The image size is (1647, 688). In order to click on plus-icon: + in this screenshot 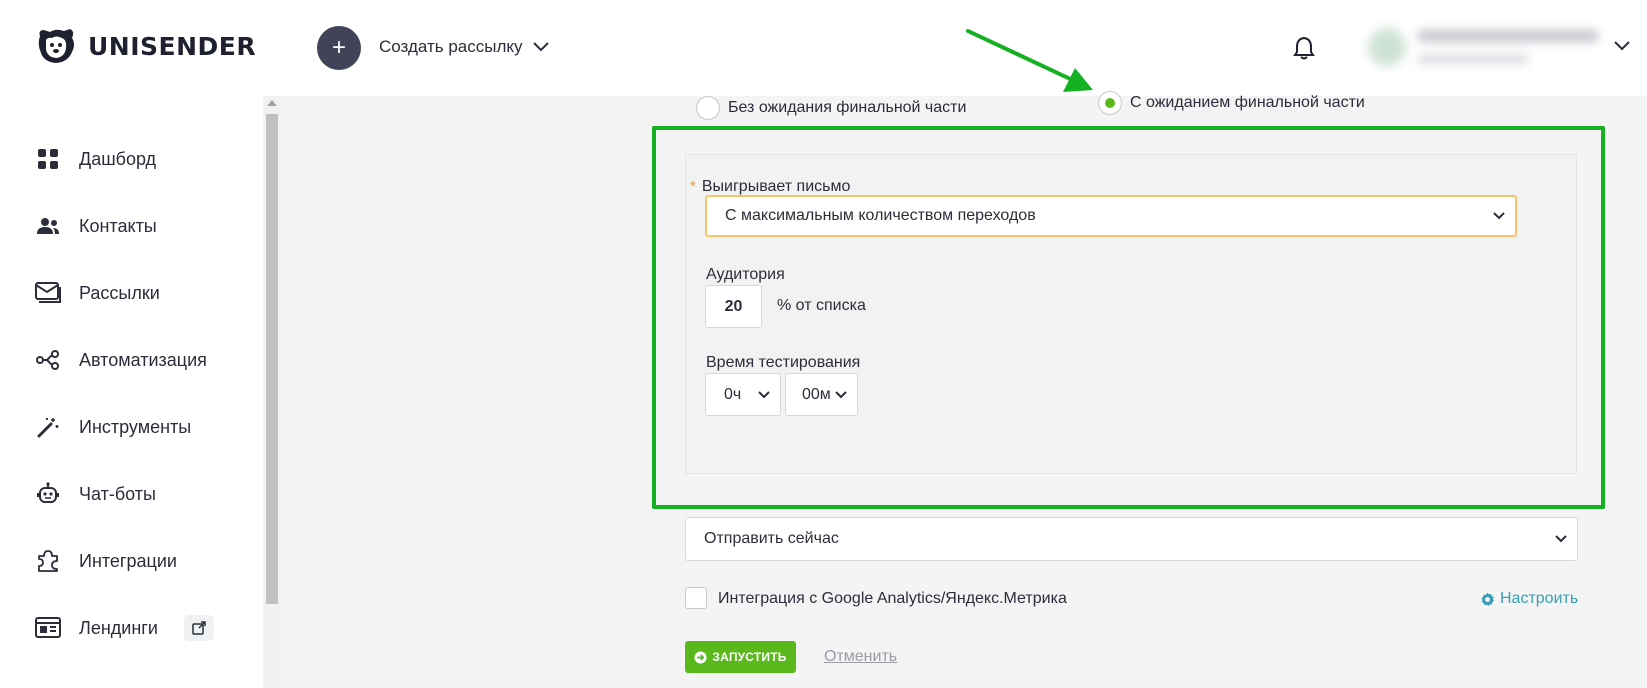, I will do `click(338, 47)`.